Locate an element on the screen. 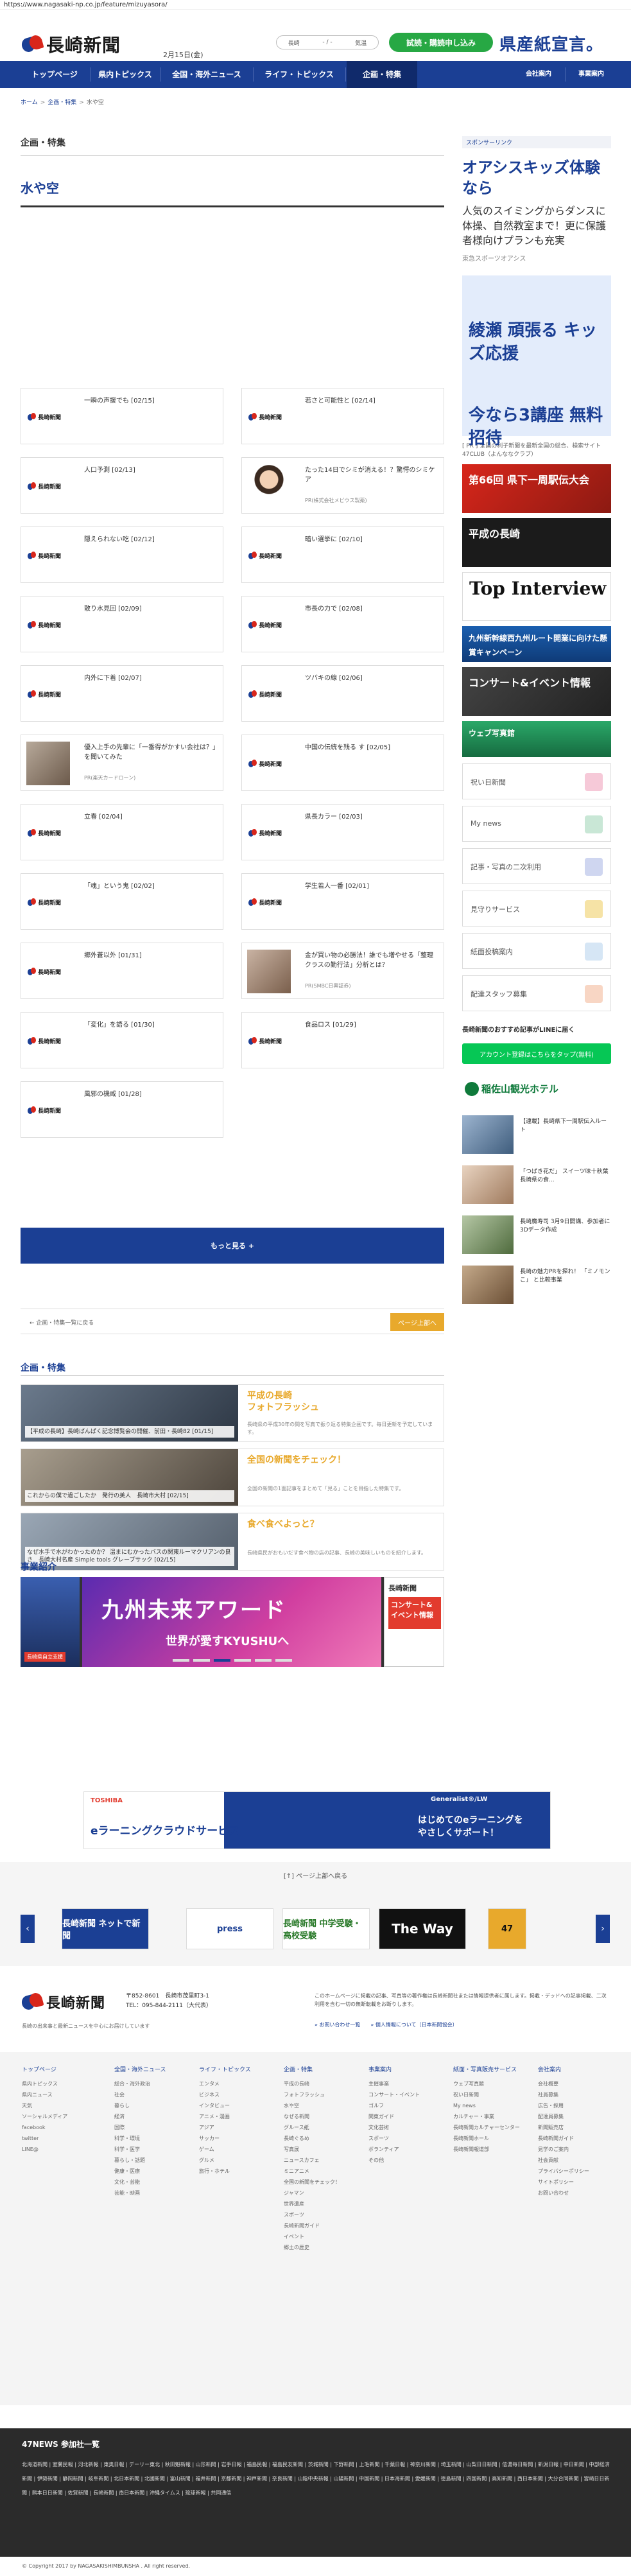  sitemap-link: グルース紙 is located at coordinates (322, 2127).